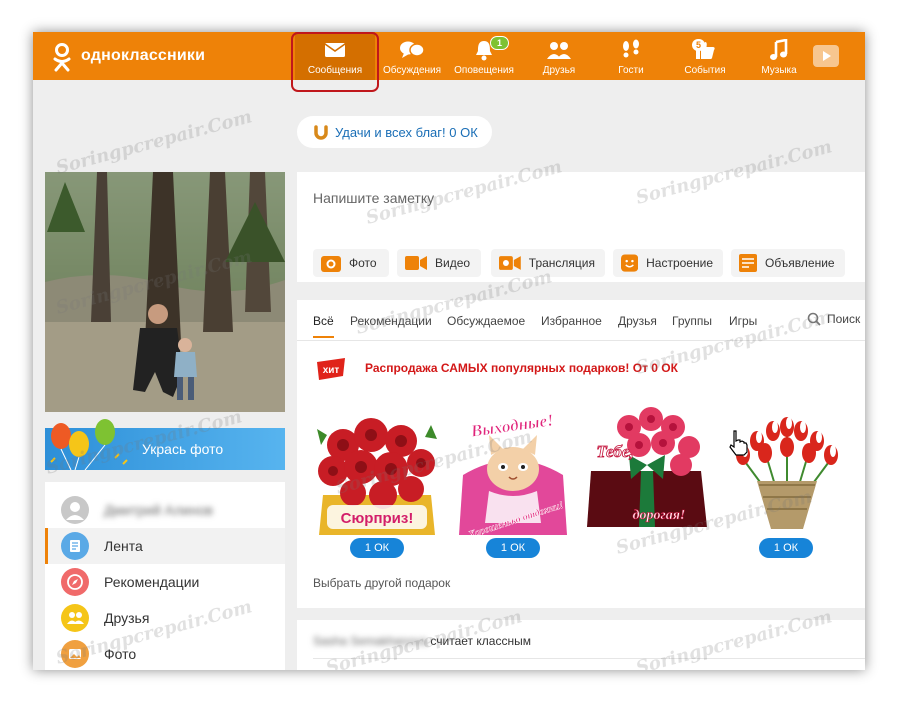 Image resolution: width=897 pixels, height=703 pixels. What do you see at coordinates (165, 546) in the screenshot?
I see `menu-item-feed: Лента` at bounding box center [165, 546].